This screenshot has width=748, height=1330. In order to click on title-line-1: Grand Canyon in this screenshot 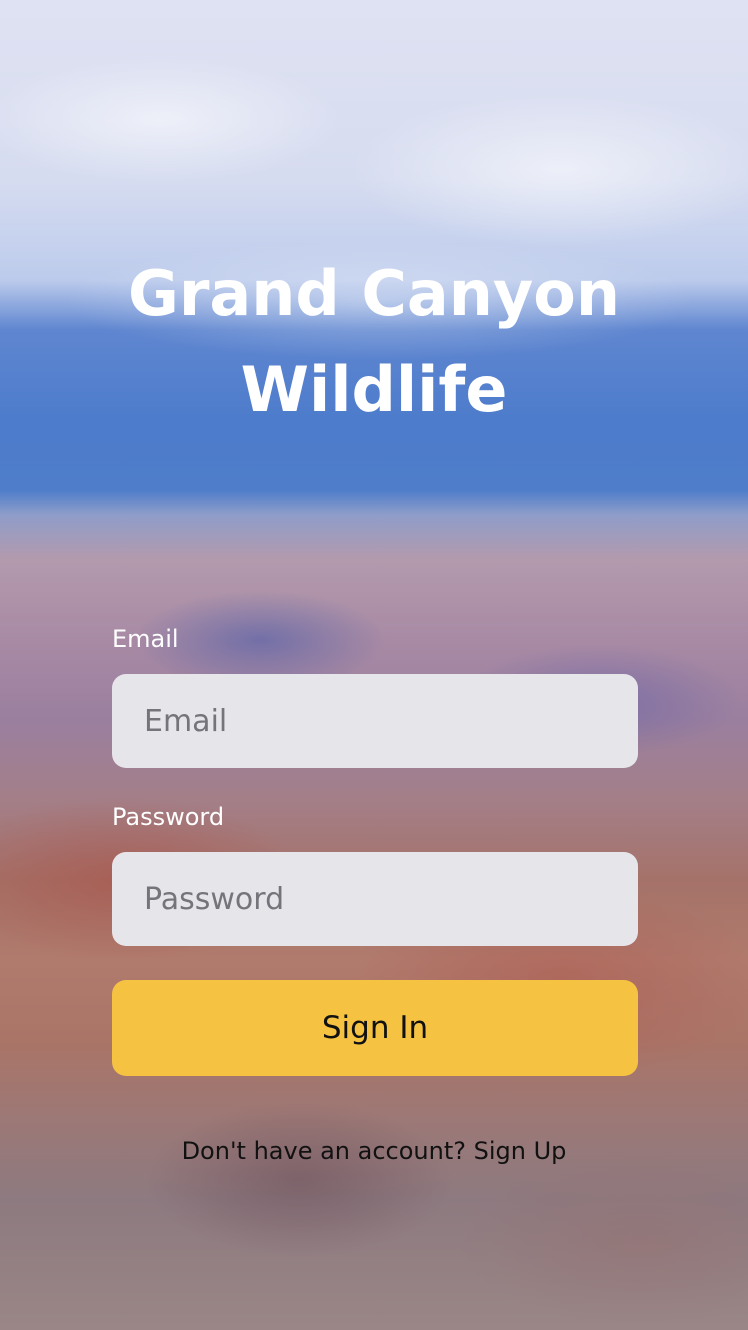, I will do `click(374, 293)`.